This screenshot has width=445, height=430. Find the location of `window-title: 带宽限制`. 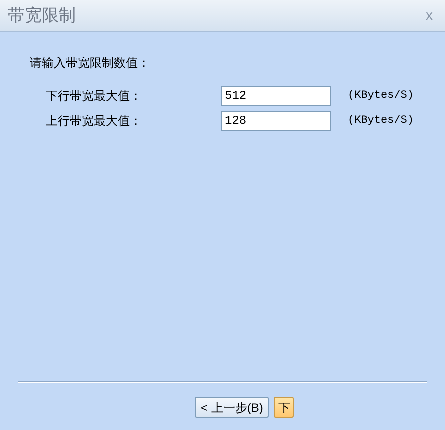

window-title: 带宽限制 is located at coordinates (42, 15).